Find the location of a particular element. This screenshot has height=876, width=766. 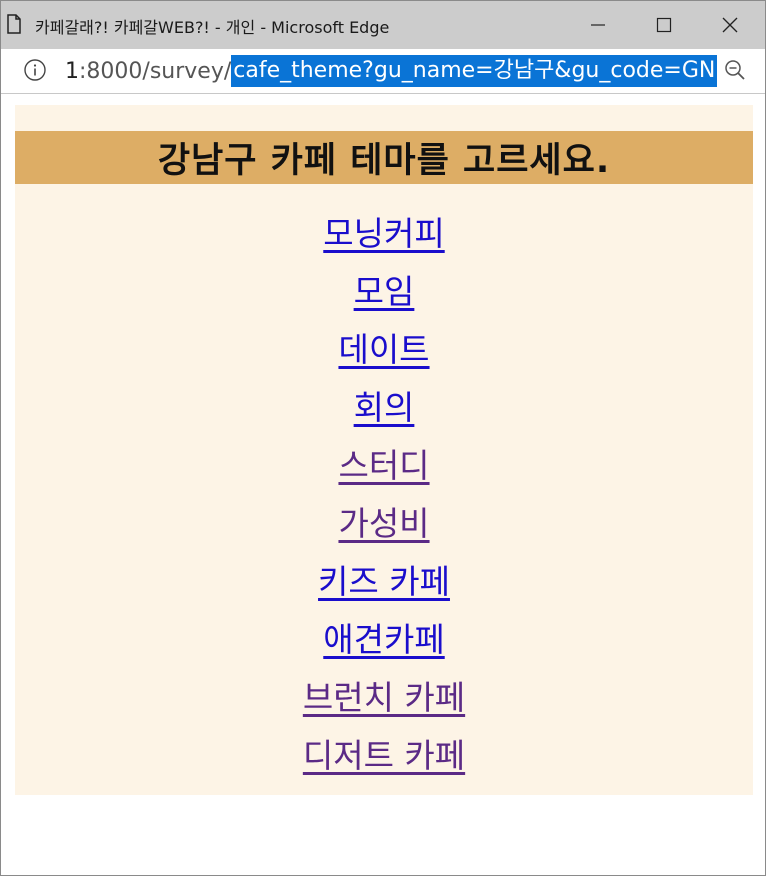

theme-link: 스터디 is located at coordinates (383, 466).